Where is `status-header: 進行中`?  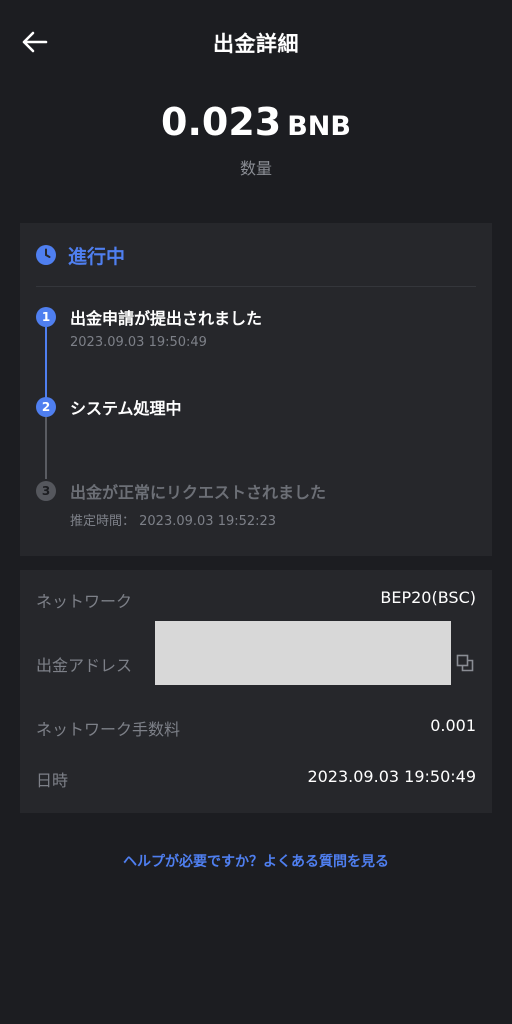
status-header: 進行中 is located at coordinates (80, 255).